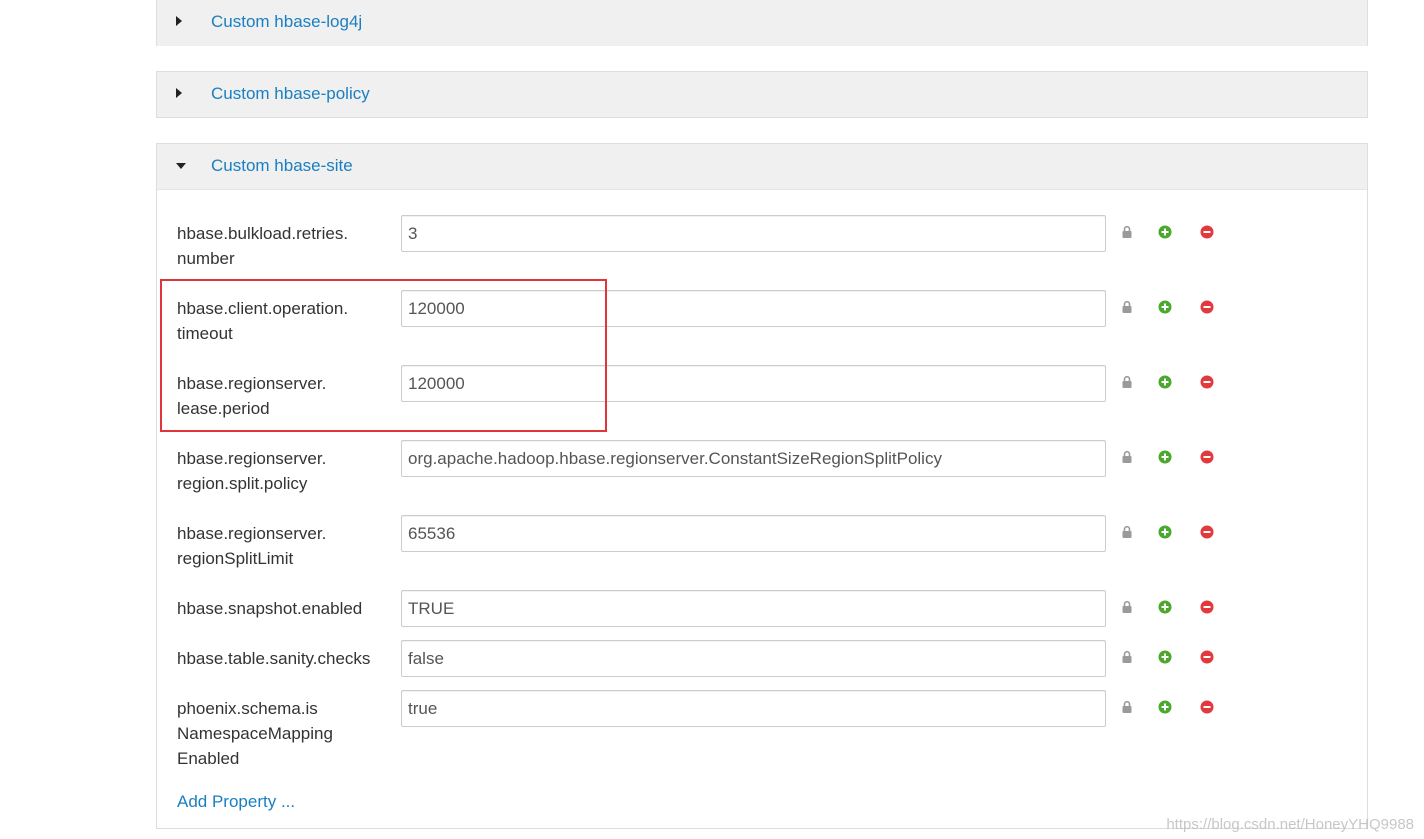 The height and width of the screenshot is (839, 1424). What do you see at coordinates (1290, 824) in the screenshot?
I see `watermark: https://blog.csdn.net/HoneyYHQ9988` at bounding box center [1290, 824].